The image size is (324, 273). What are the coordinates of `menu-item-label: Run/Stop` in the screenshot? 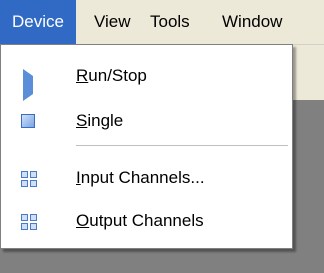 It's located at (111, 76).